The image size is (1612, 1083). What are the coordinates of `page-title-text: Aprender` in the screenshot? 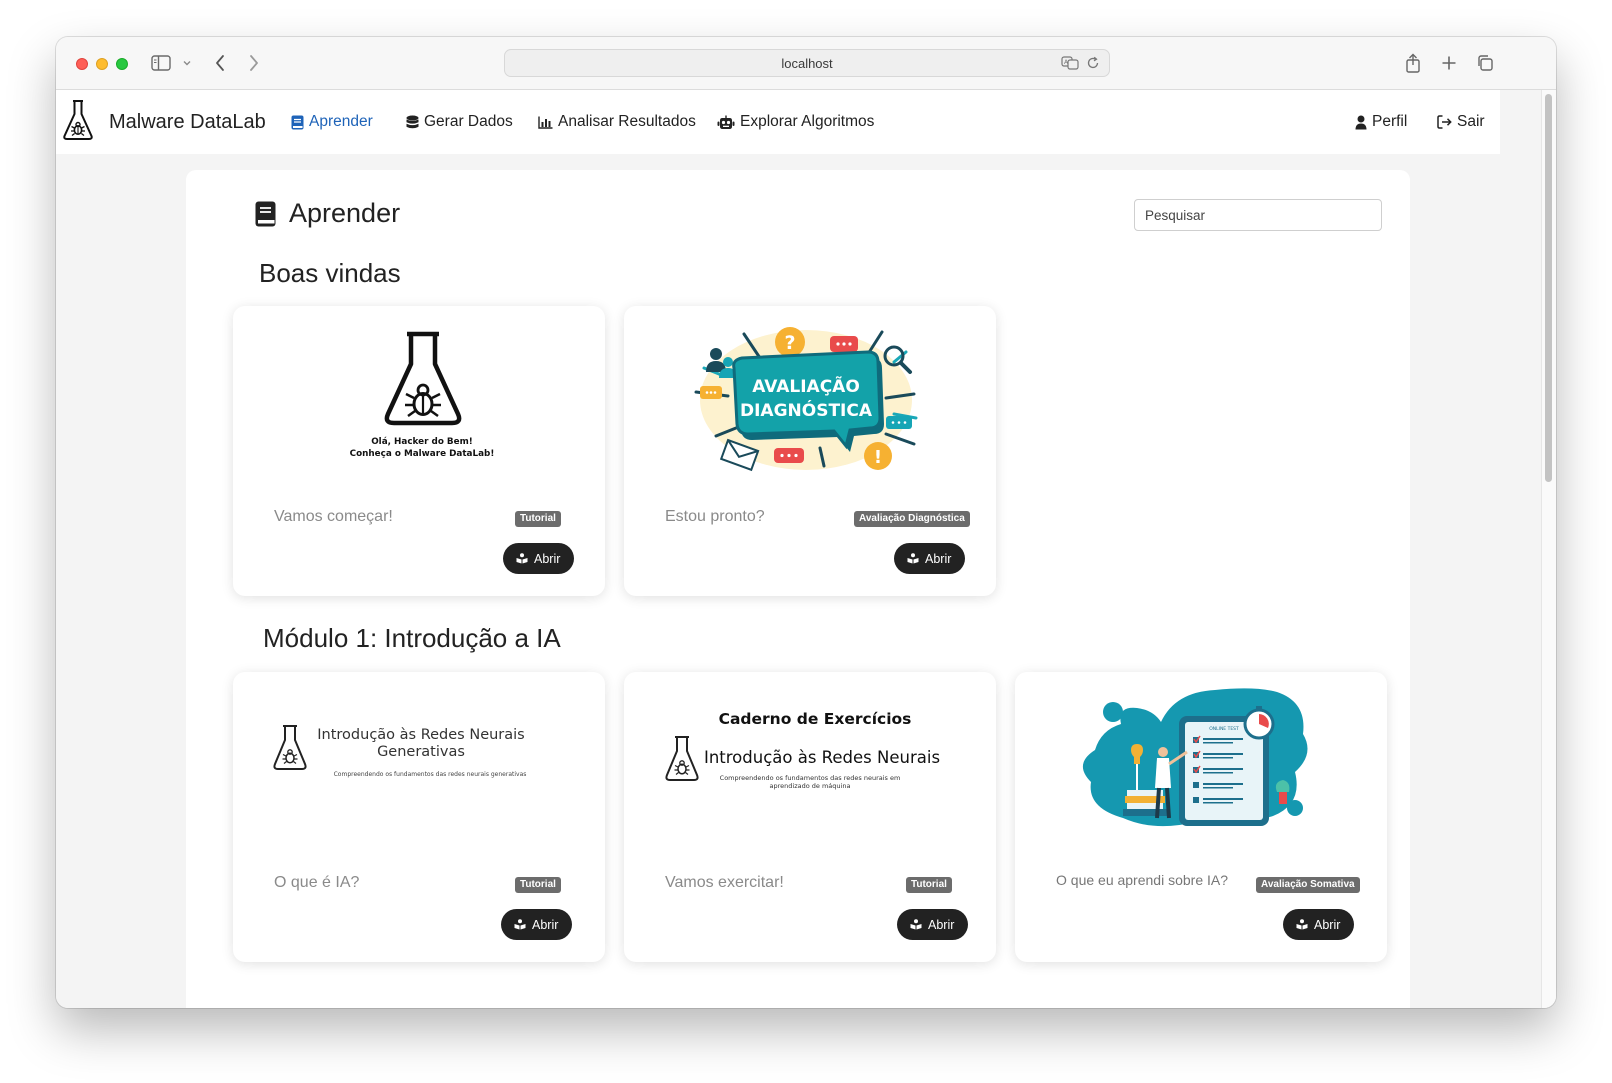 It's located at (345, 213).